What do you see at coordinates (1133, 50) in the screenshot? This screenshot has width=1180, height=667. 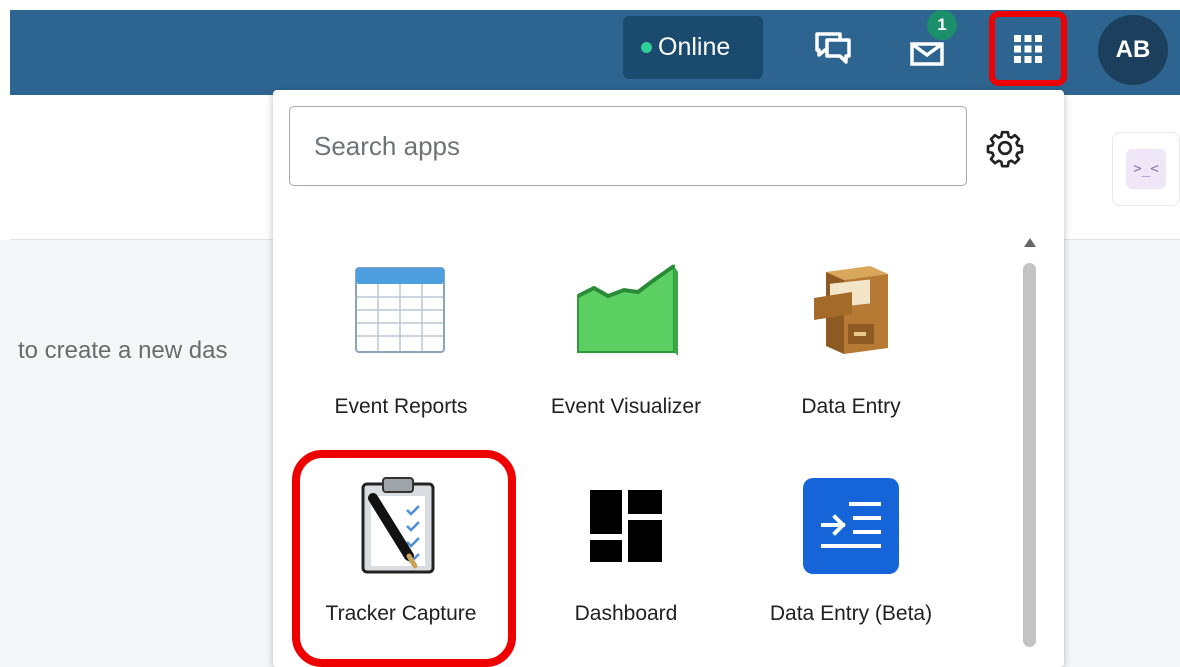 I see `user-avatar: AB` at bounding box center [1133, 50].